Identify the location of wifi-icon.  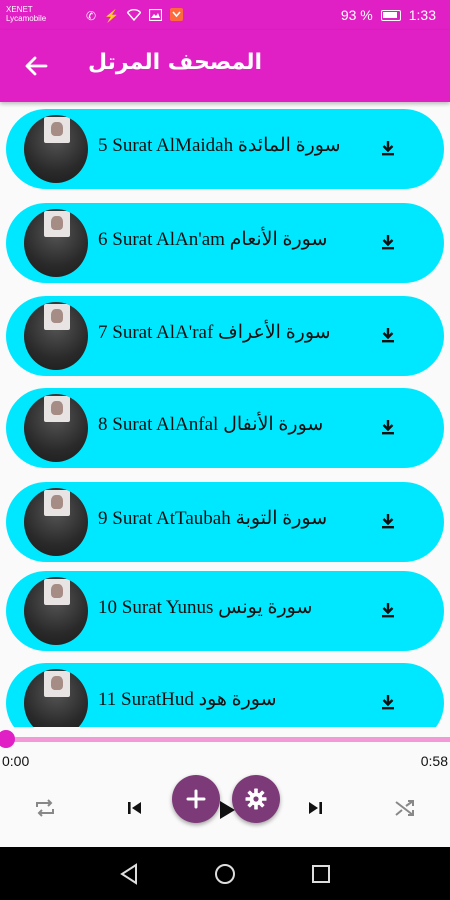
(134, 15).